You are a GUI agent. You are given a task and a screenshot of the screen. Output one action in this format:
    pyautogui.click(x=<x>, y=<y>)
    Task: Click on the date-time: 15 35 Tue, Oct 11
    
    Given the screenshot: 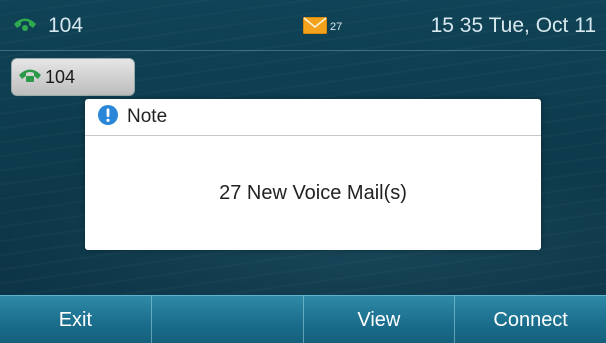 What is the action you would take?
    pyautogui.click(x=513, y=25)
    